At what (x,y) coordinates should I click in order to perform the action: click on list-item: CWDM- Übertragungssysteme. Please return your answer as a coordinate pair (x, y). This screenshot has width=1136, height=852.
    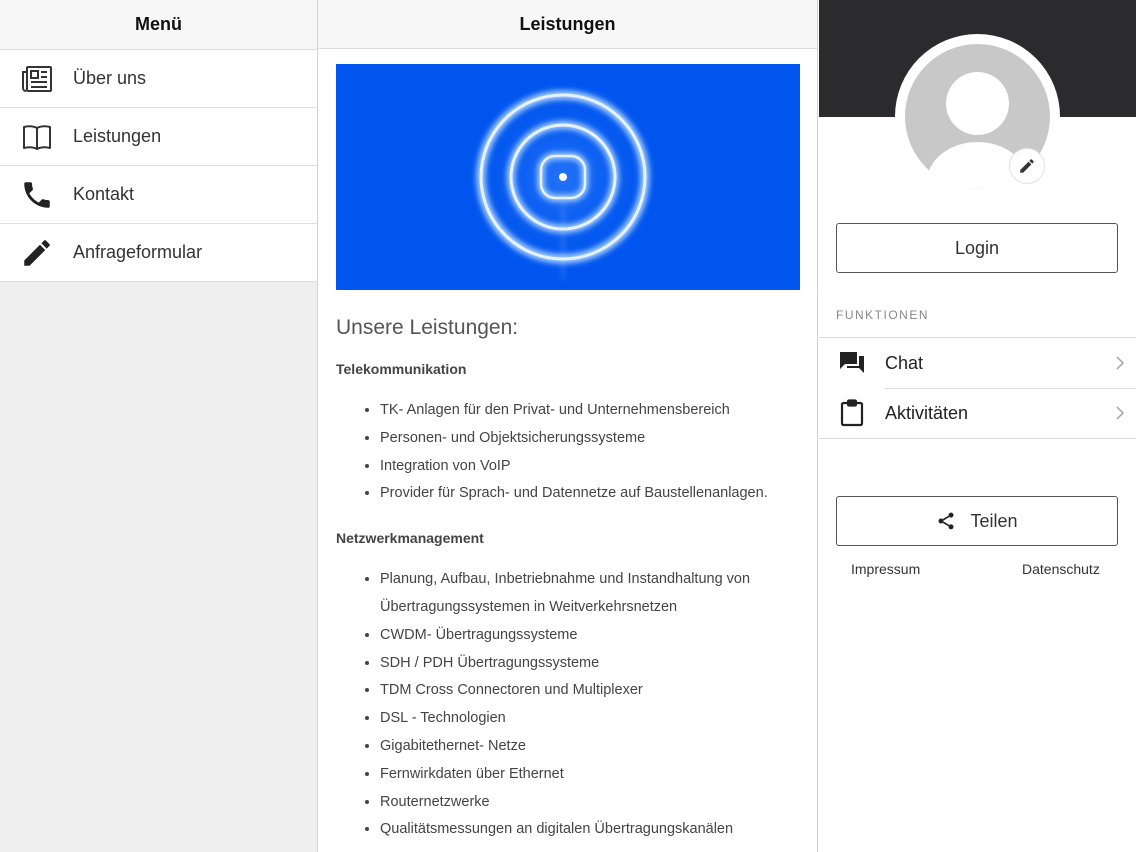
    Looking at the image, I should click on (593, 636).